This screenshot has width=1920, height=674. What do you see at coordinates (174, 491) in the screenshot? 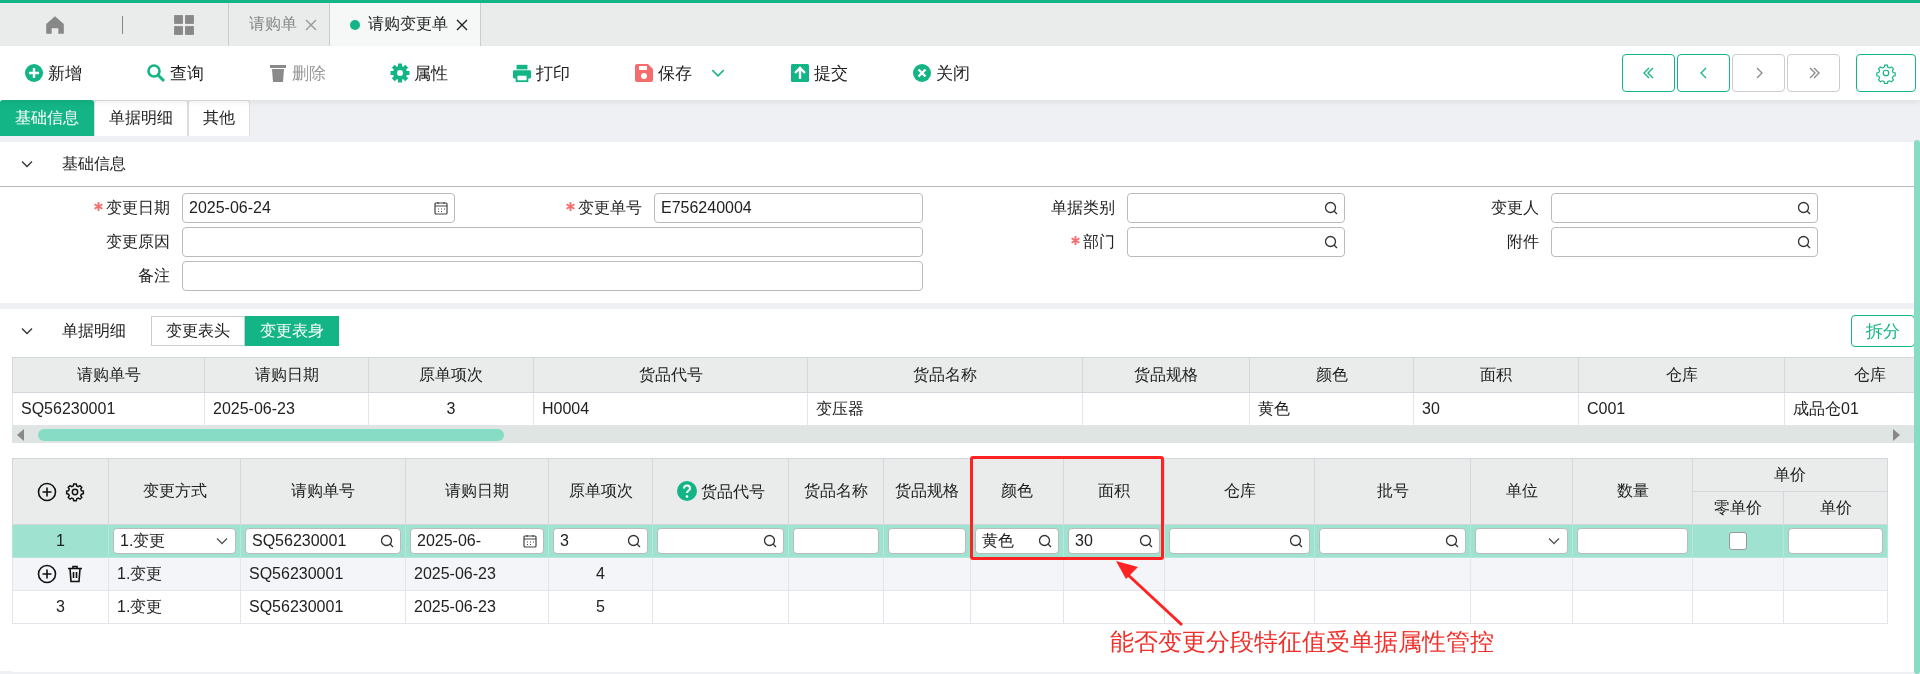
I see `column-header: 变更方式` at bounding box center [174, 491].